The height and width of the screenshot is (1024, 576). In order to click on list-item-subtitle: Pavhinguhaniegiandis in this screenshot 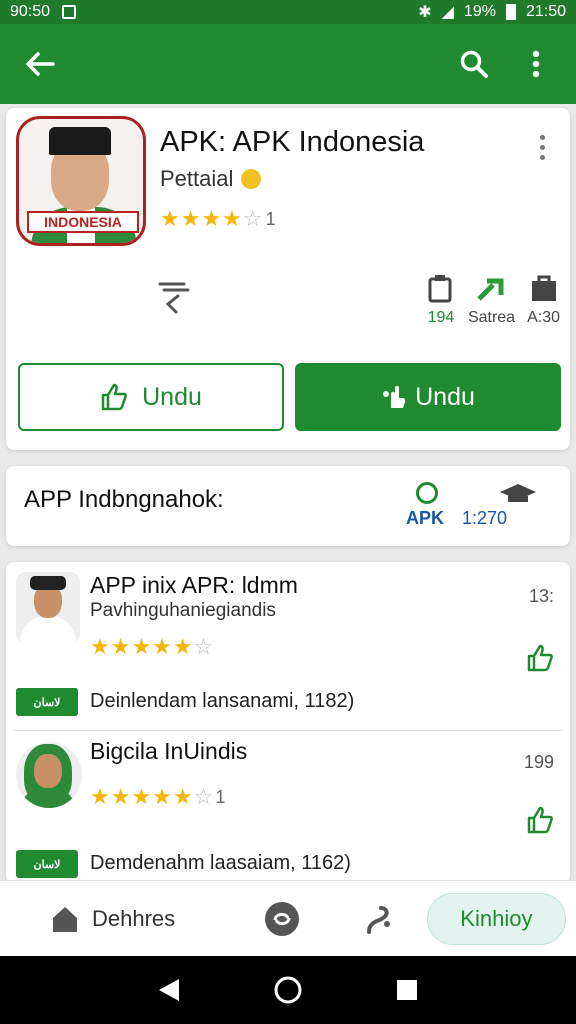, I will do `click(183, 610)`.